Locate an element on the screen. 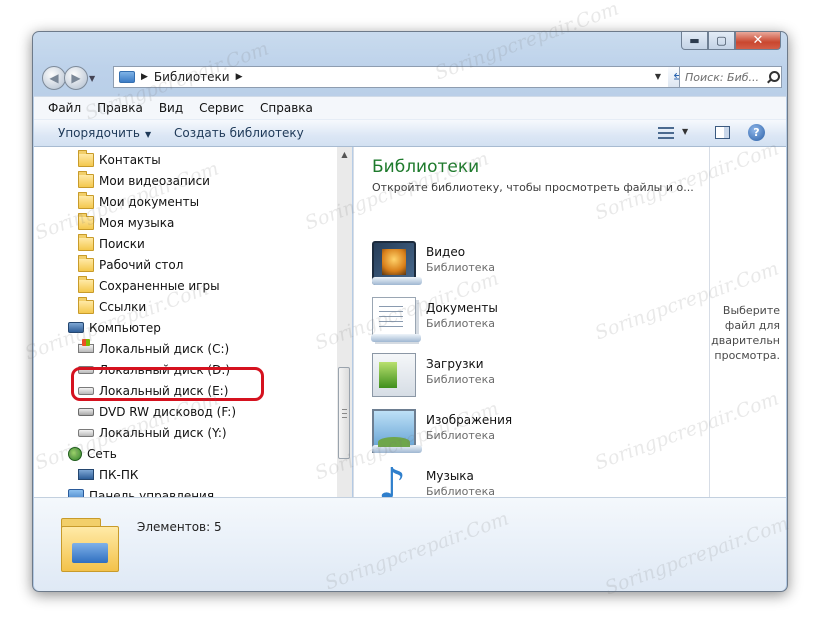  command-bar: Упорядочить ▼ Создать библиотеку ▼ ? is located at coordinates (410, 133).